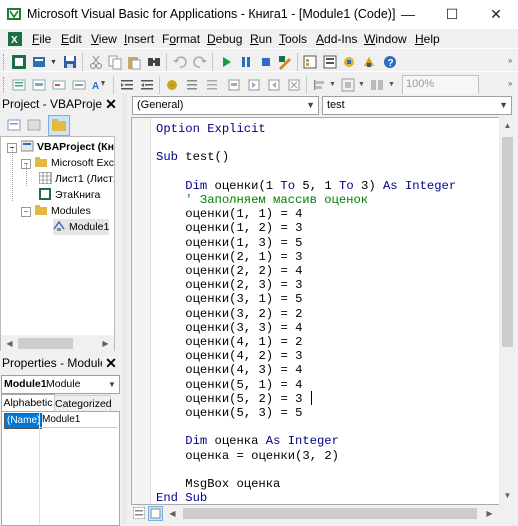  I want to click on code-line: оценки(1, 1) = 4, so click(229, 214).